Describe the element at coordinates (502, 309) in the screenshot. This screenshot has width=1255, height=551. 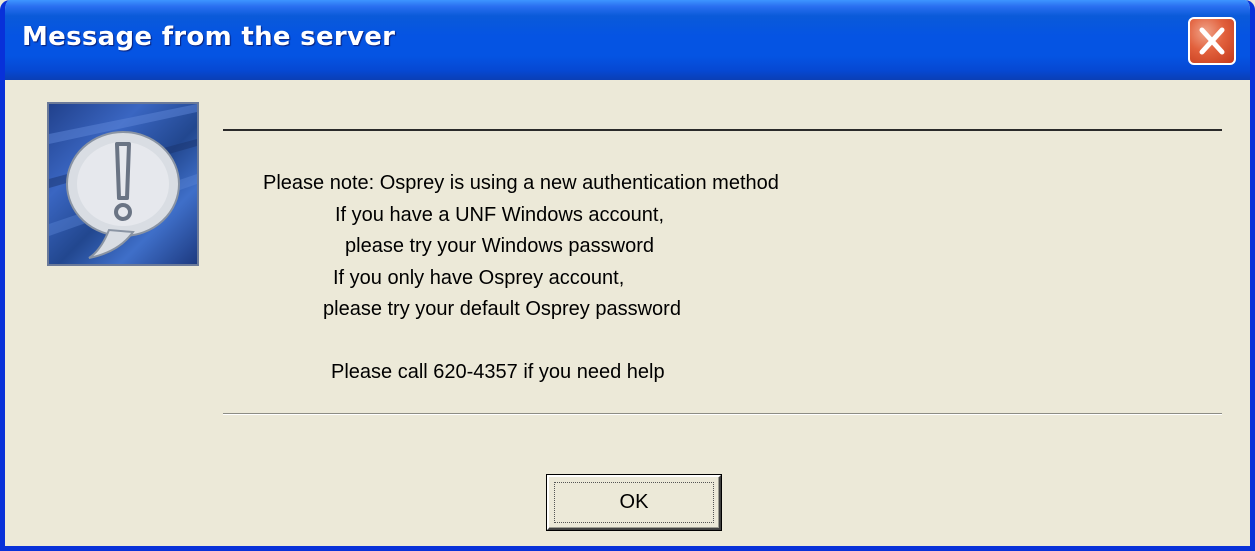
I see `message-line: please try your default Osprey password` at that location.